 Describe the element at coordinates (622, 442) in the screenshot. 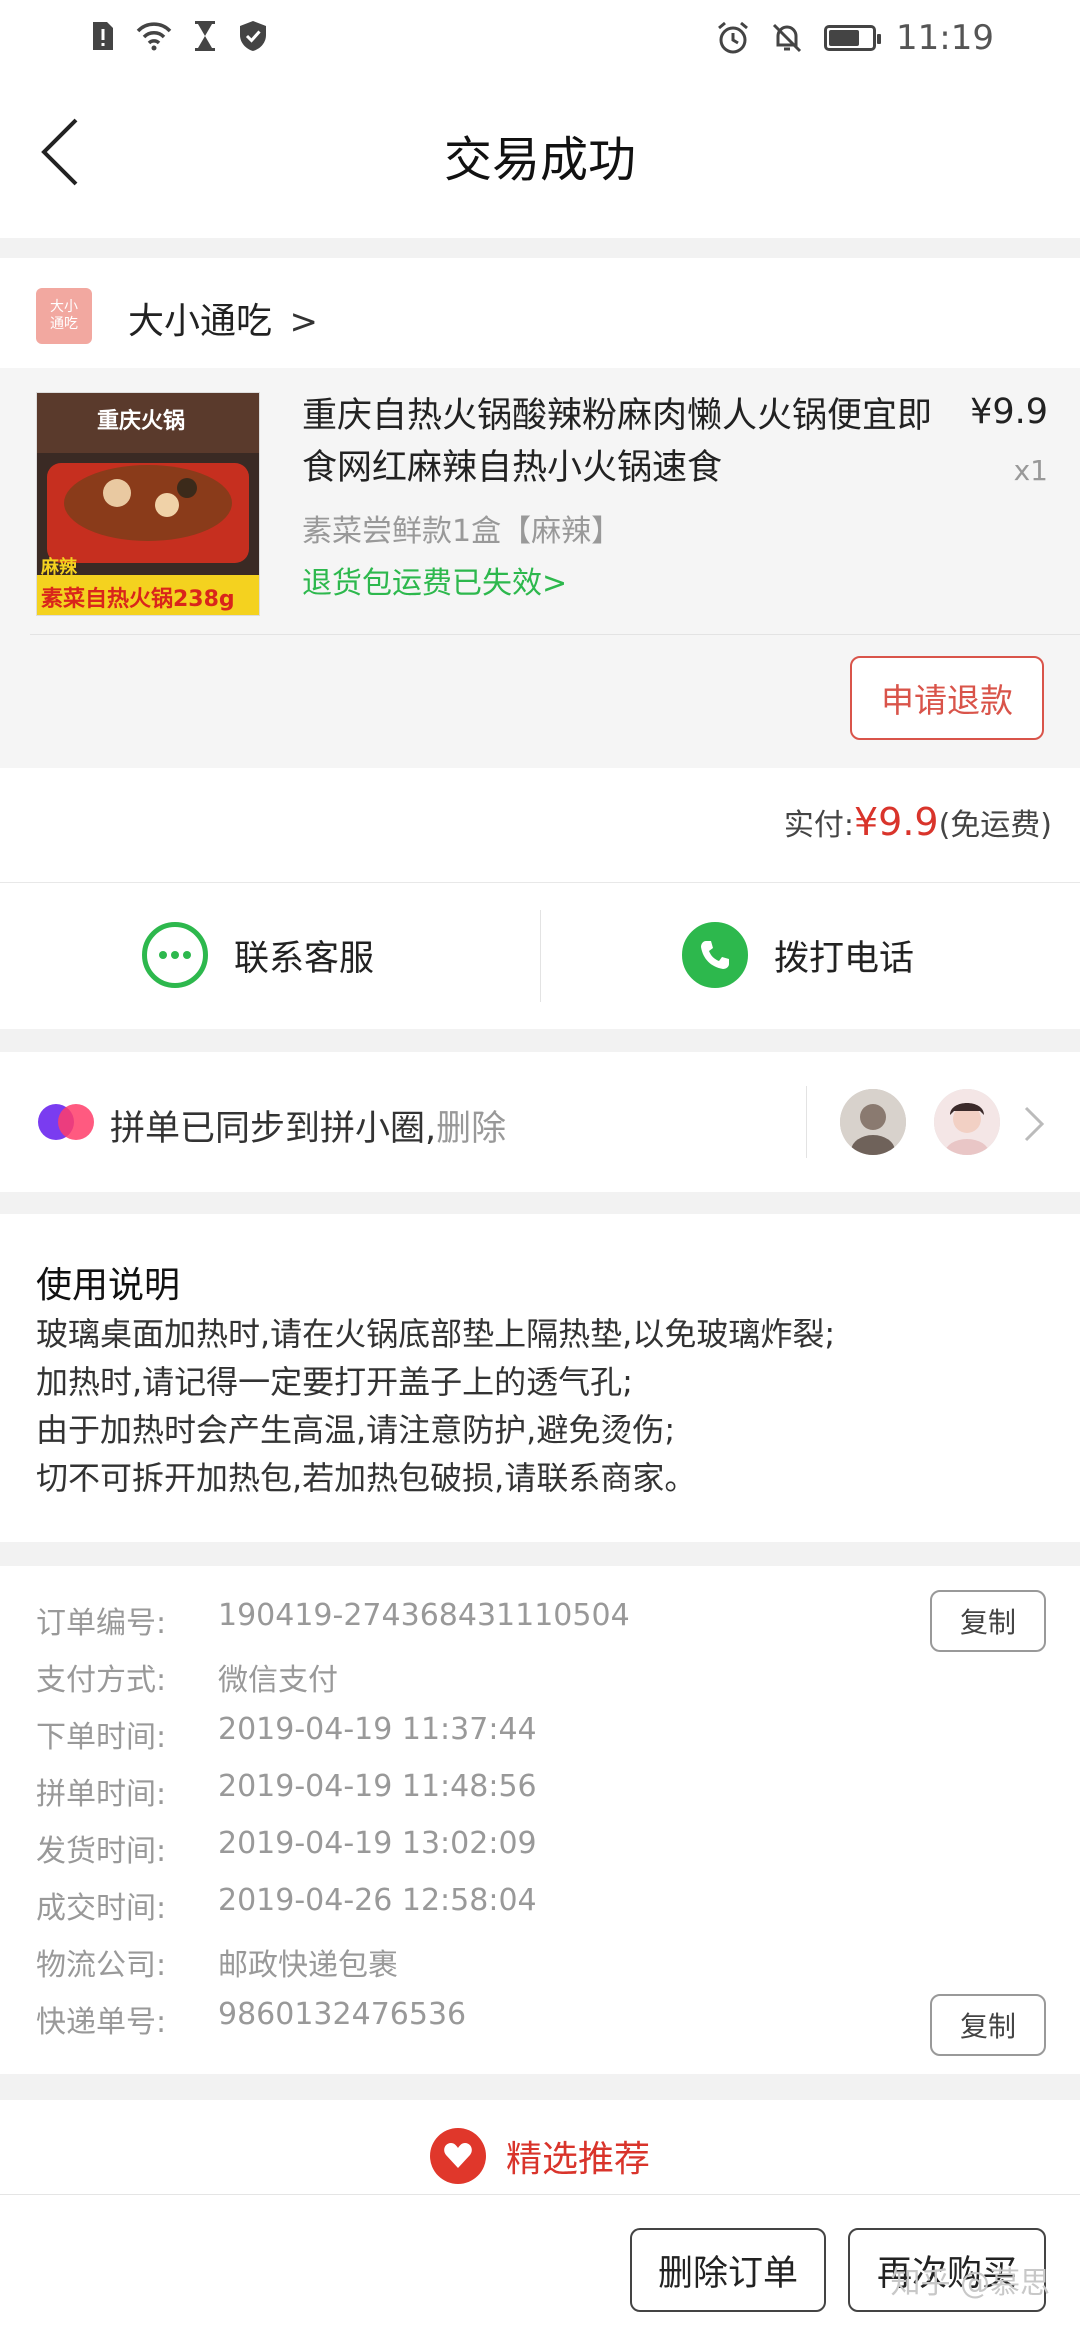

I see `product-title: 重庆自热火锅酸辣粉麻肉懒人火锅便宜即食网红麻辣自热小火锅速食` at that location.